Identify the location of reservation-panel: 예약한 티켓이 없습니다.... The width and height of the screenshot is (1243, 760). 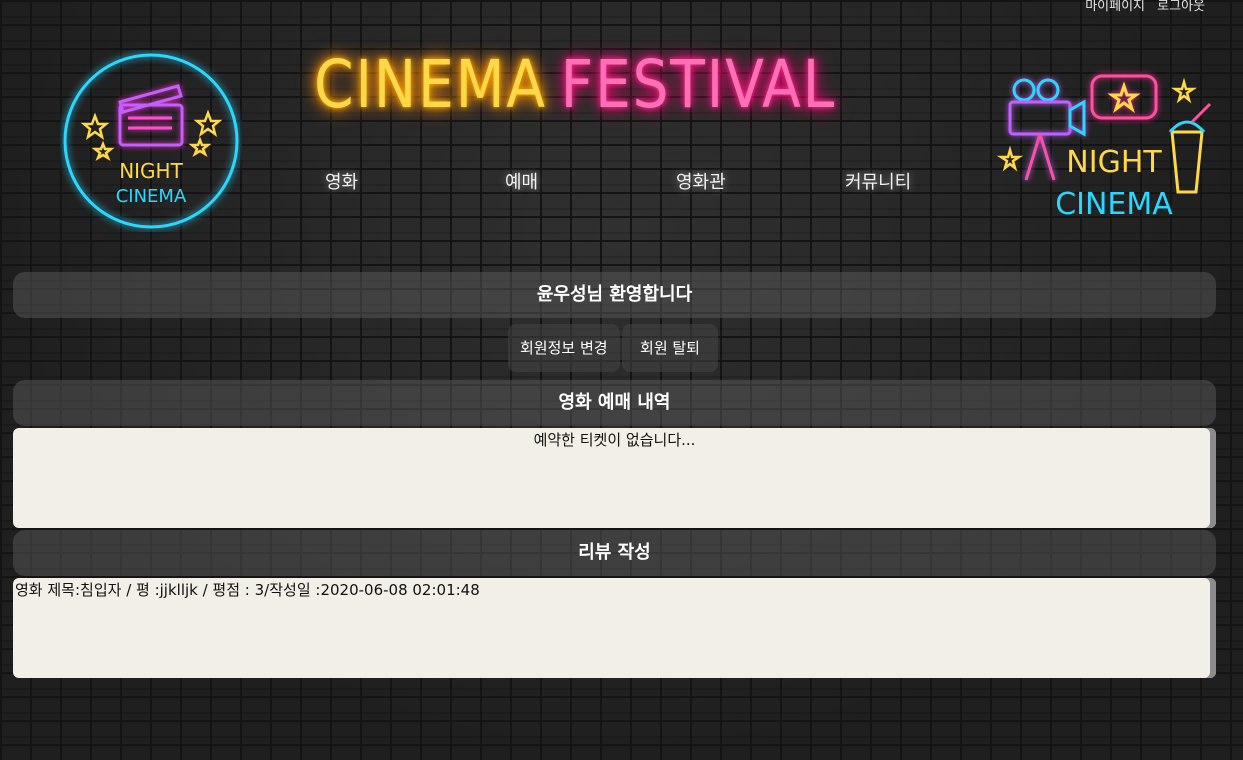
(614, 478).